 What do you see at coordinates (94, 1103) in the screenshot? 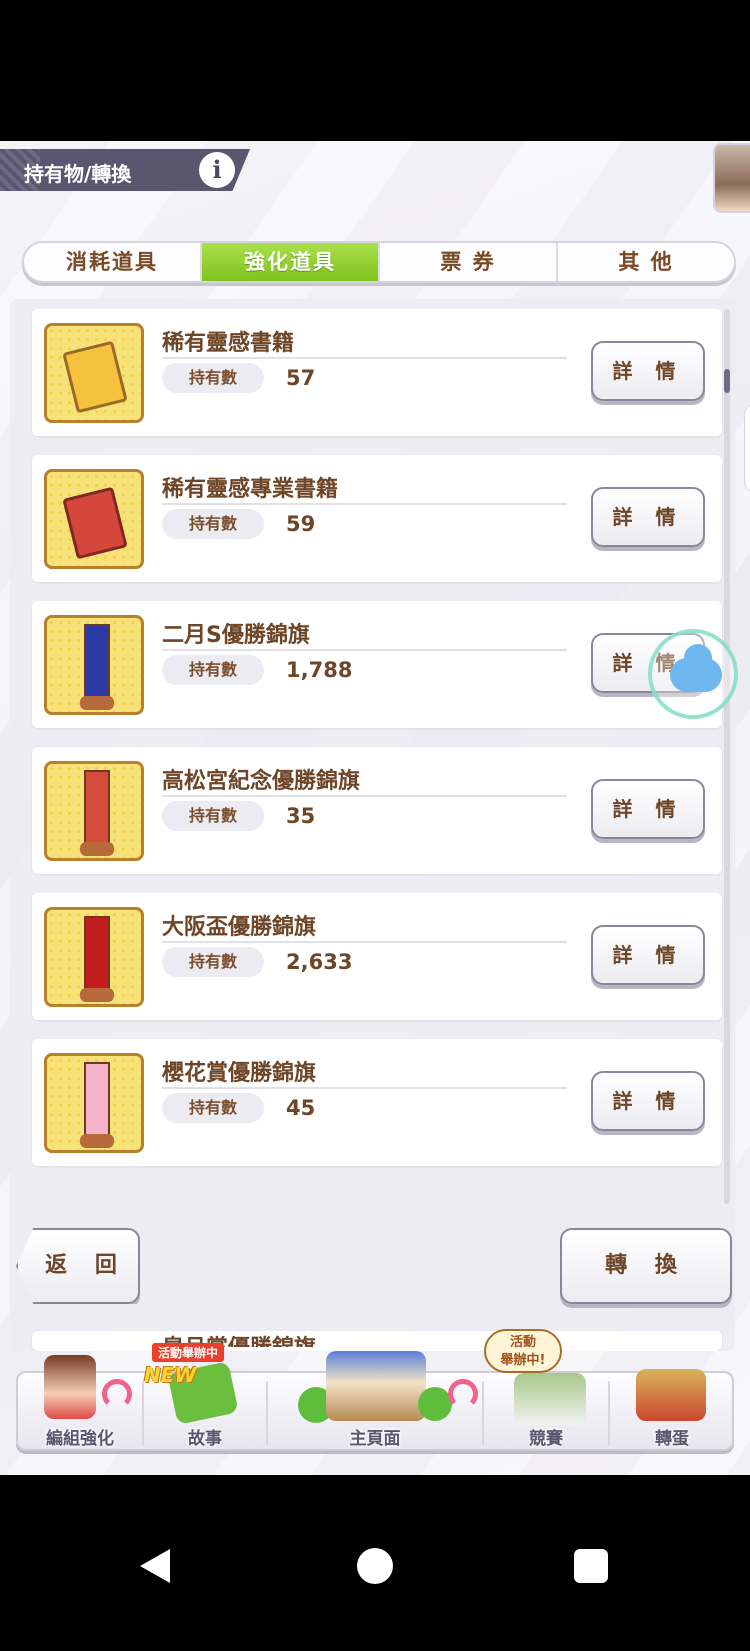
I see `pink-pennant-icon` at bounding box center [94, 1103].